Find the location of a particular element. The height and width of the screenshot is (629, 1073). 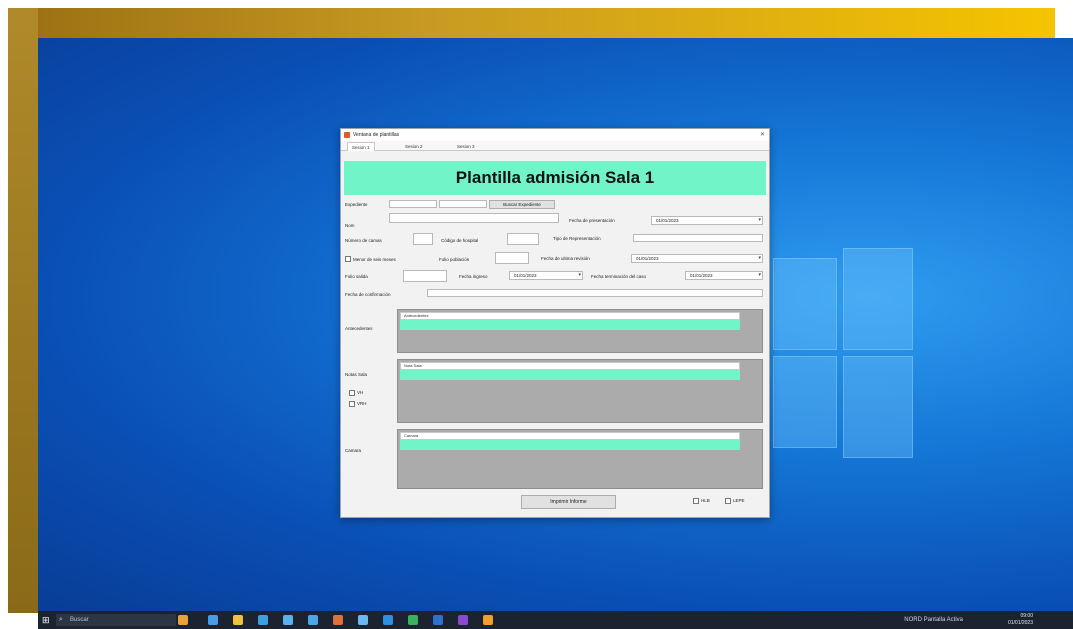

fecha-confirmacion-input is located at coordinates (595, 293).